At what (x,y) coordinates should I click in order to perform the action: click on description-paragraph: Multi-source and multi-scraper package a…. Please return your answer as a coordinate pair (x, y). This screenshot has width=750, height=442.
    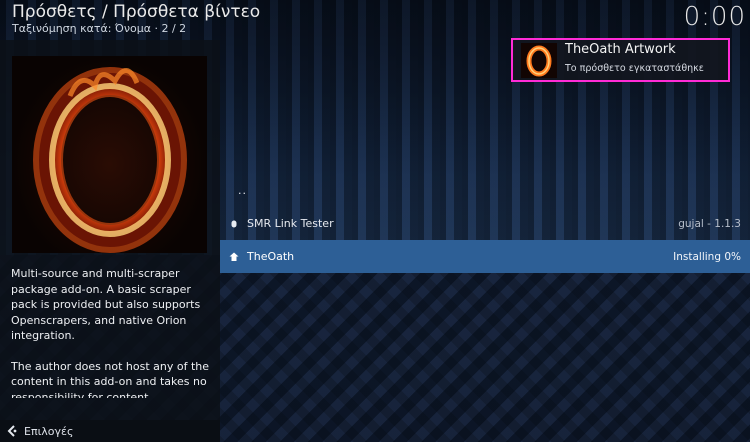
    Looking at the image, I should click on (106, 304).